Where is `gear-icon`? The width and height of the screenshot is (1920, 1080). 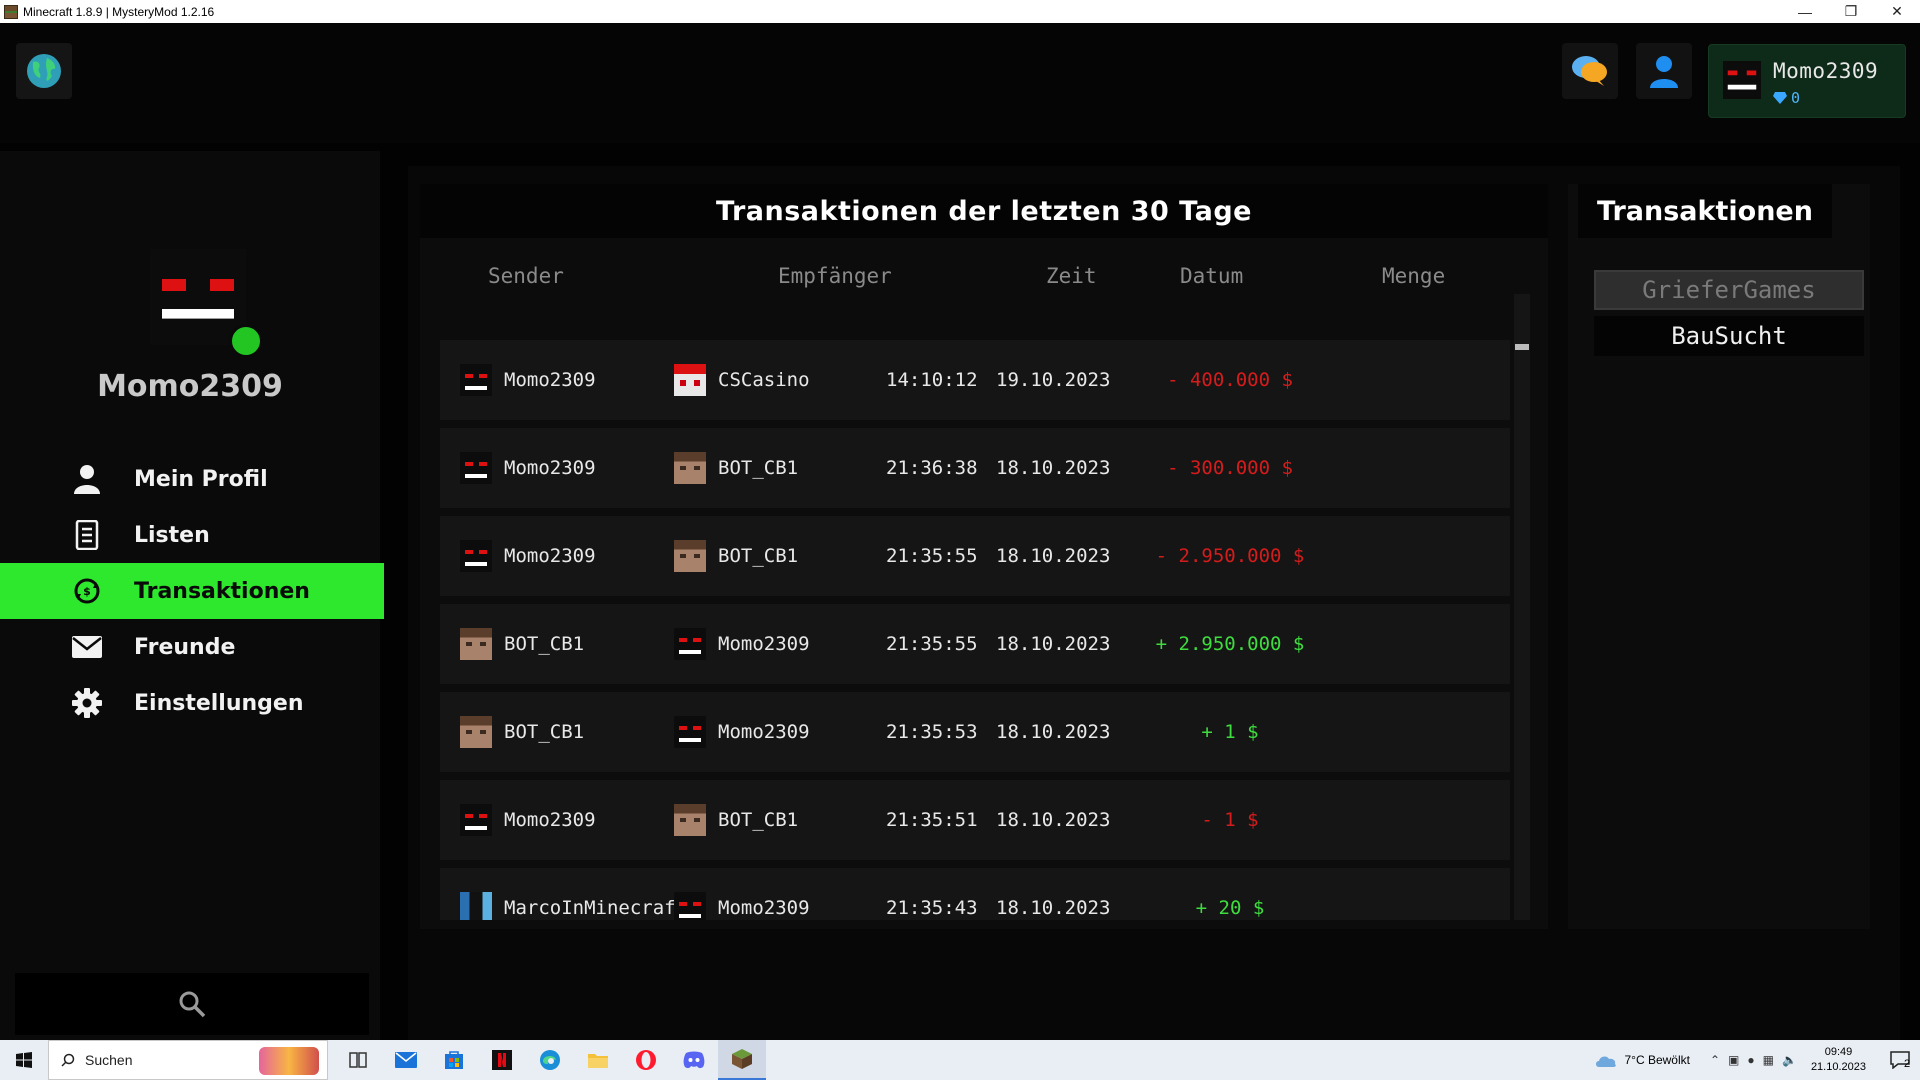 gear-icon is located at coordinates (87, 703).